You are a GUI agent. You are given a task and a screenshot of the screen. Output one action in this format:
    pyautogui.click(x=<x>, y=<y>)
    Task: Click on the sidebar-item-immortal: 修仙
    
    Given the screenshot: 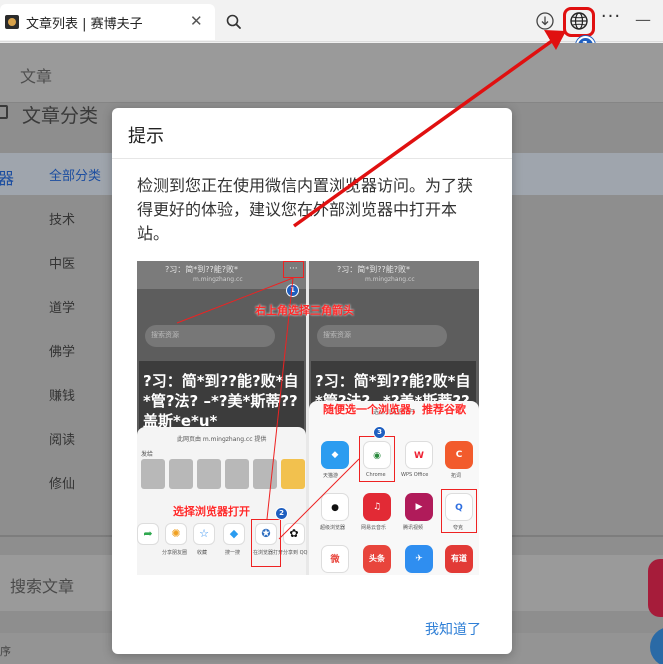 What is the action you would take?
    pyautogui.click(x=62, y=482)
    